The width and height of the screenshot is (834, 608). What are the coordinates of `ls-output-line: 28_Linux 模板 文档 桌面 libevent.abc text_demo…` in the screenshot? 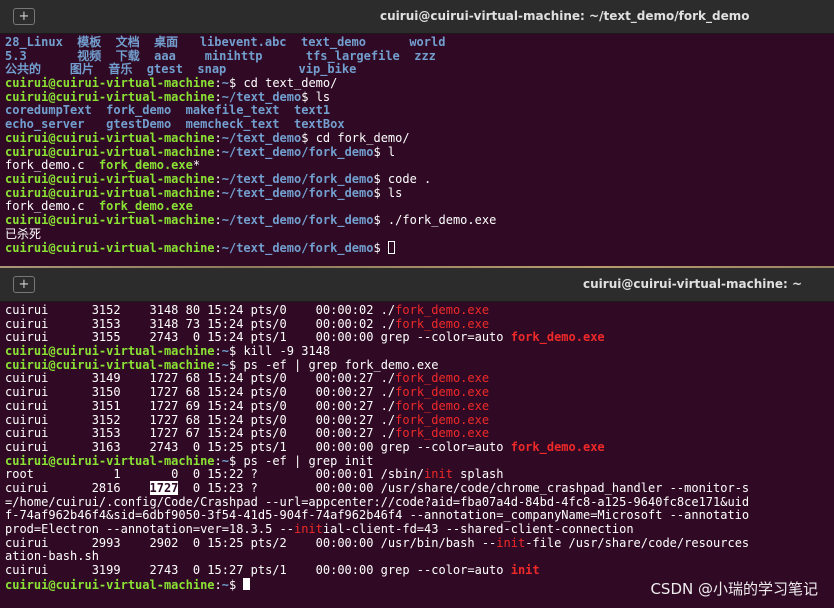 It's located at (225, 42).